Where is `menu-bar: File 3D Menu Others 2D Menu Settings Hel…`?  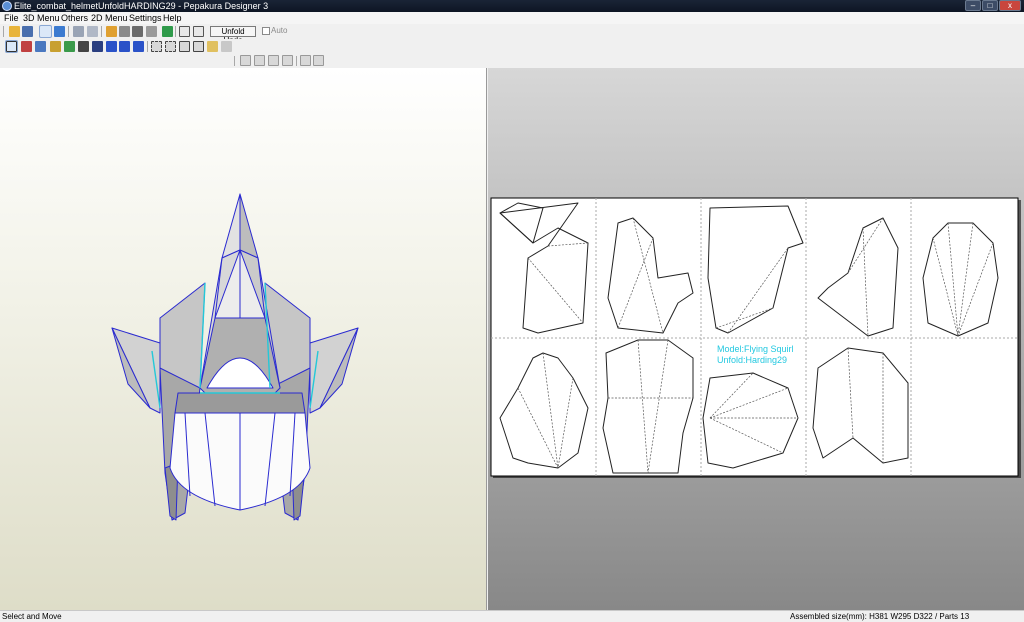 menu-bar: File 3D Menu Others 2D Menu Settings Hel… is located at coordinates (512, 18).